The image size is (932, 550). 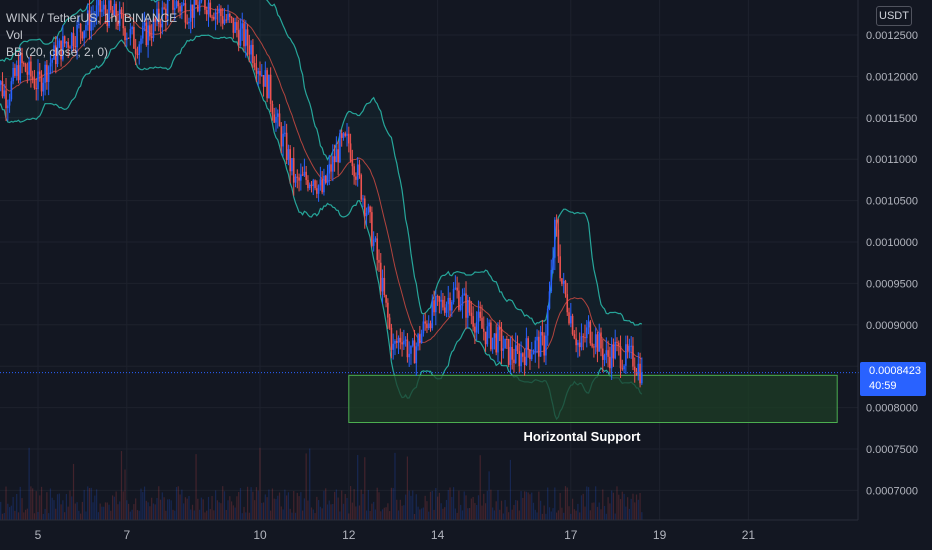 I want to click on countdown-timer: 40:59, so click(x=883, y=386).